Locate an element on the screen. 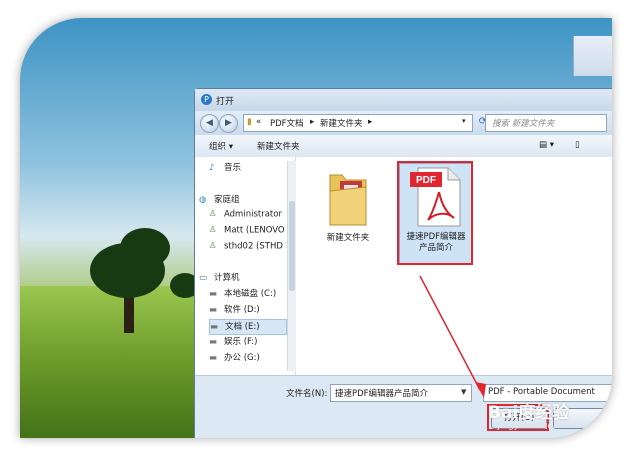 The width and height of the screenshot is (626, 455). annotation-arrow is located at coordinates (452, 336).